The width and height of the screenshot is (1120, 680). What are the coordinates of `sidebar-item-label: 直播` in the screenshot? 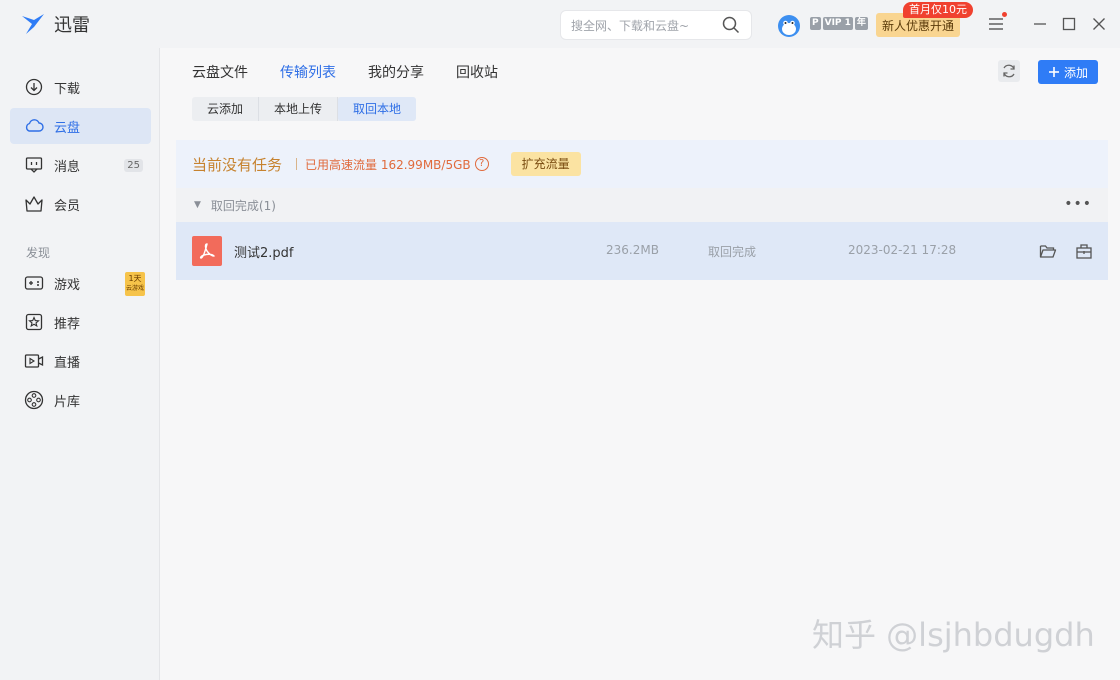 It's located at (67, 363).